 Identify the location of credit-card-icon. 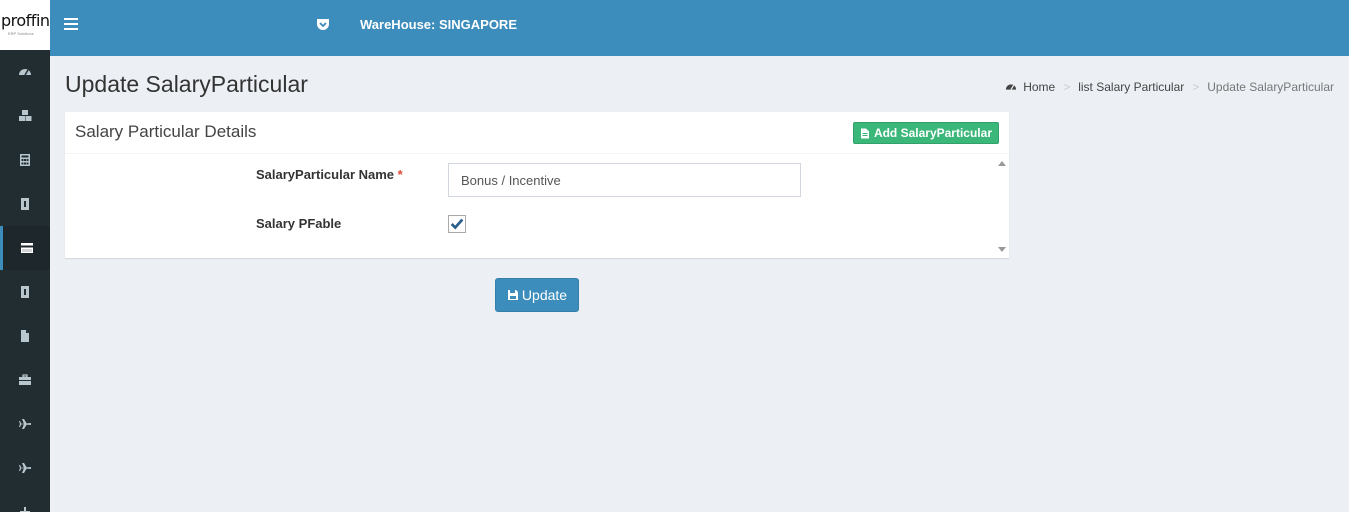
(26, 248).